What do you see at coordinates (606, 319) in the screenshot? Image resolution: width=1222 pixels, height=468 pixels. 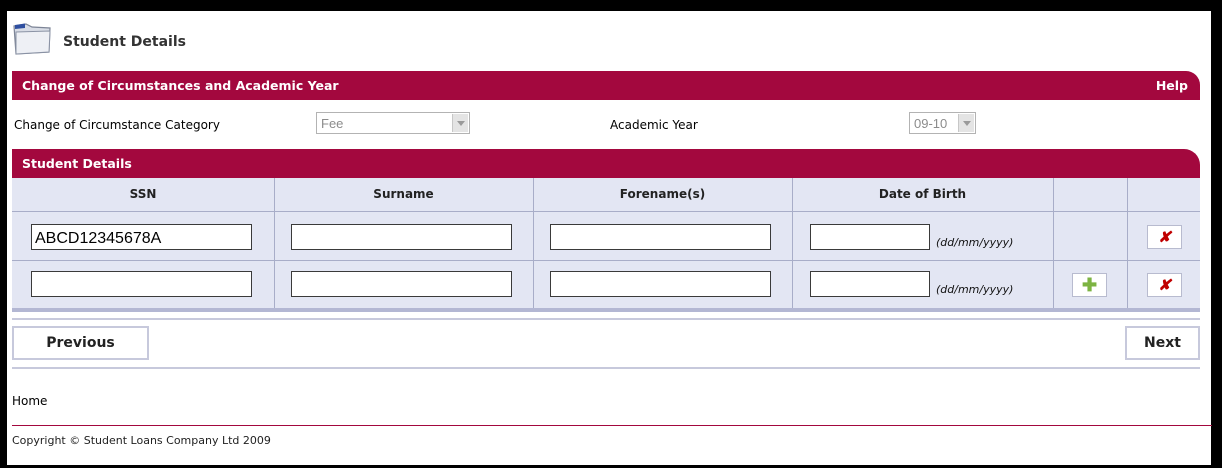 I see `nav-divider-top` at bounding box center [606, 319].